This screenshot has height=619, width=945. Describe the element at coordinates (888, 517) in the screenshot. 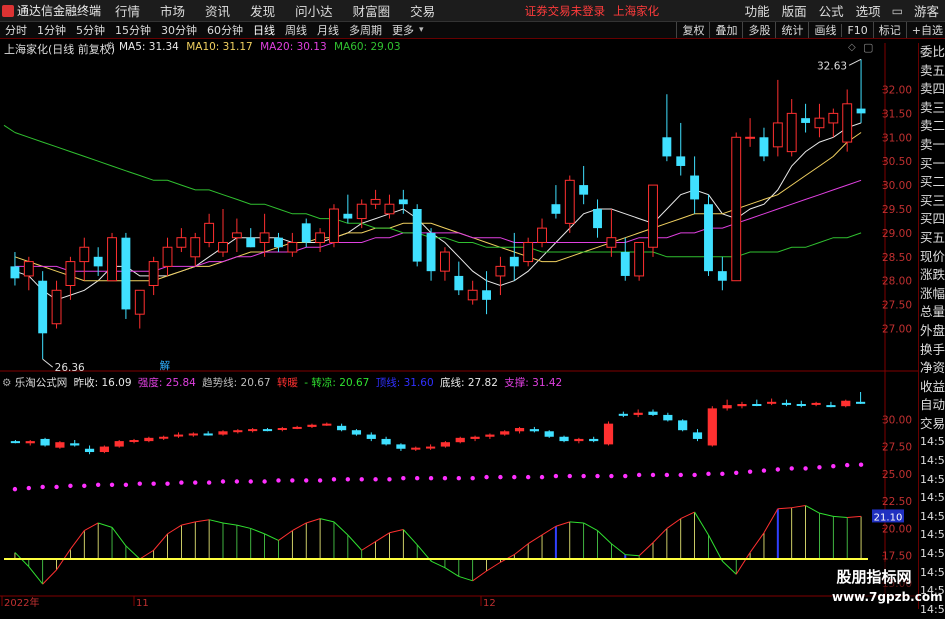

I see `trend-value-label: 21.10` at that location.